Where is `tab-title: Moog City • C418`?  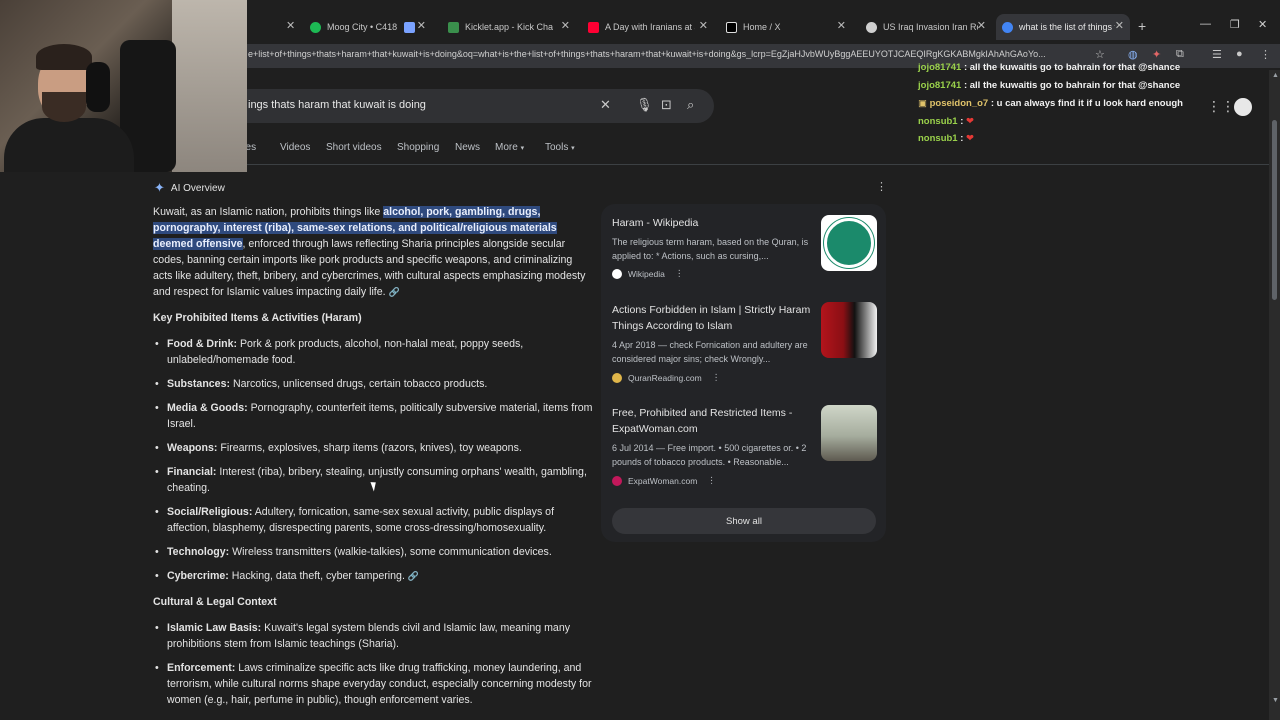 tab-title: Moog City • C418 is located at coordinates (362, 27).